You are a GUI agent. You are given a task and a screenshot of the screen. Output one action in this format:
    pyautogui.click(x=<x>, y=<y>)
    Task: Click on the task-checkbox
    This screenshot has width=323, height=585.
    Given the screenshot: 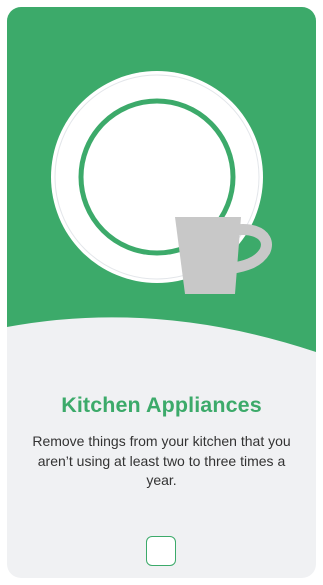 What is the action you would take?
    pyautogui.click(x=161, y=551)
    